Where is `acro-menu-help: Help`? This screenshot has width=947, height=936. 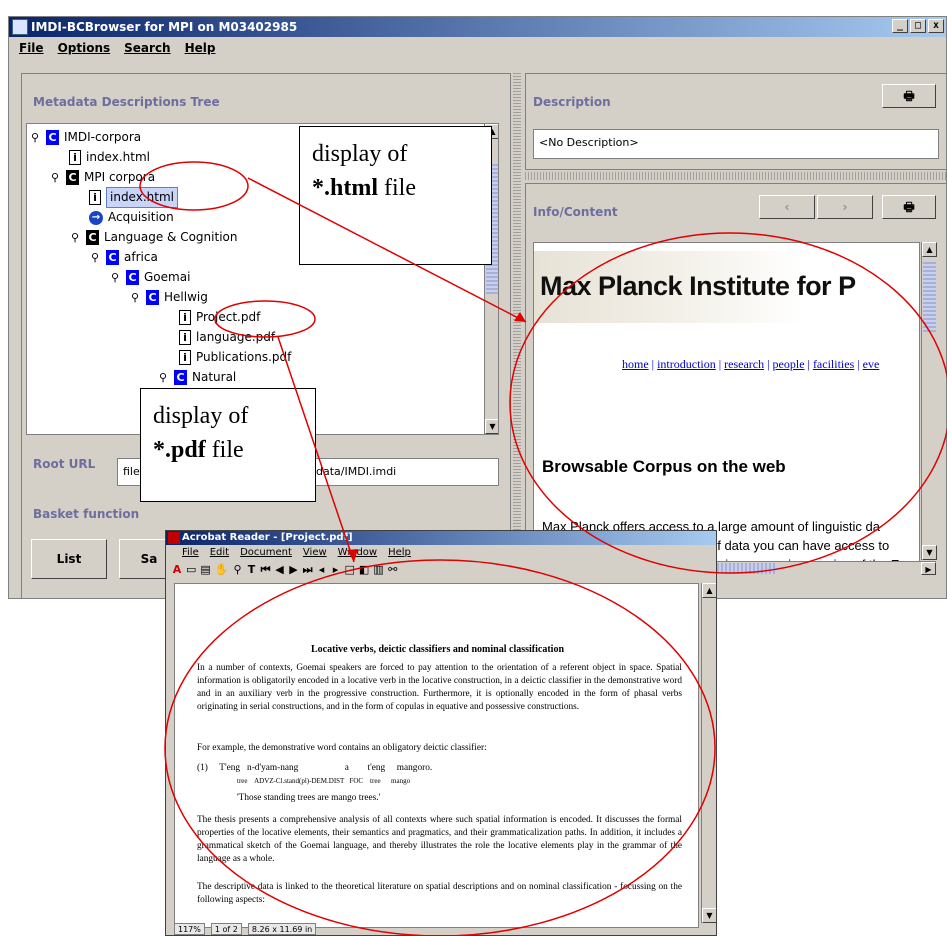
acro-menu-help: Help is located at coordinates (399, 552).